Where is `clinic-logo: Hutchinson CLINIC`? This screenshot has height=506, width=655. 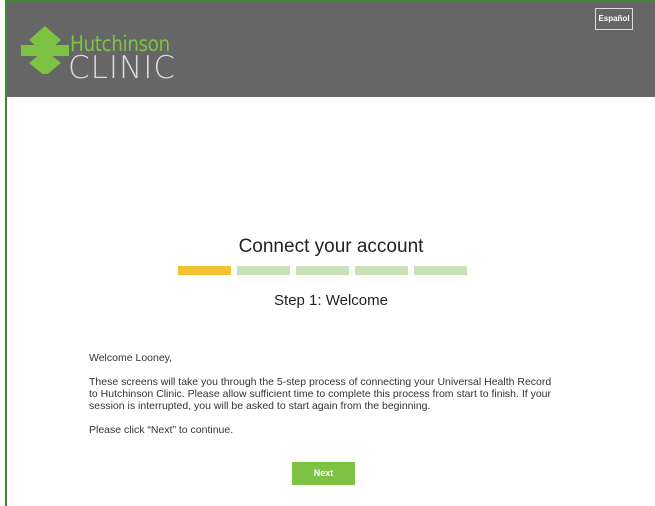 clinic-logo: Hutchinson CLINIC is located at coordinates (121, 57).